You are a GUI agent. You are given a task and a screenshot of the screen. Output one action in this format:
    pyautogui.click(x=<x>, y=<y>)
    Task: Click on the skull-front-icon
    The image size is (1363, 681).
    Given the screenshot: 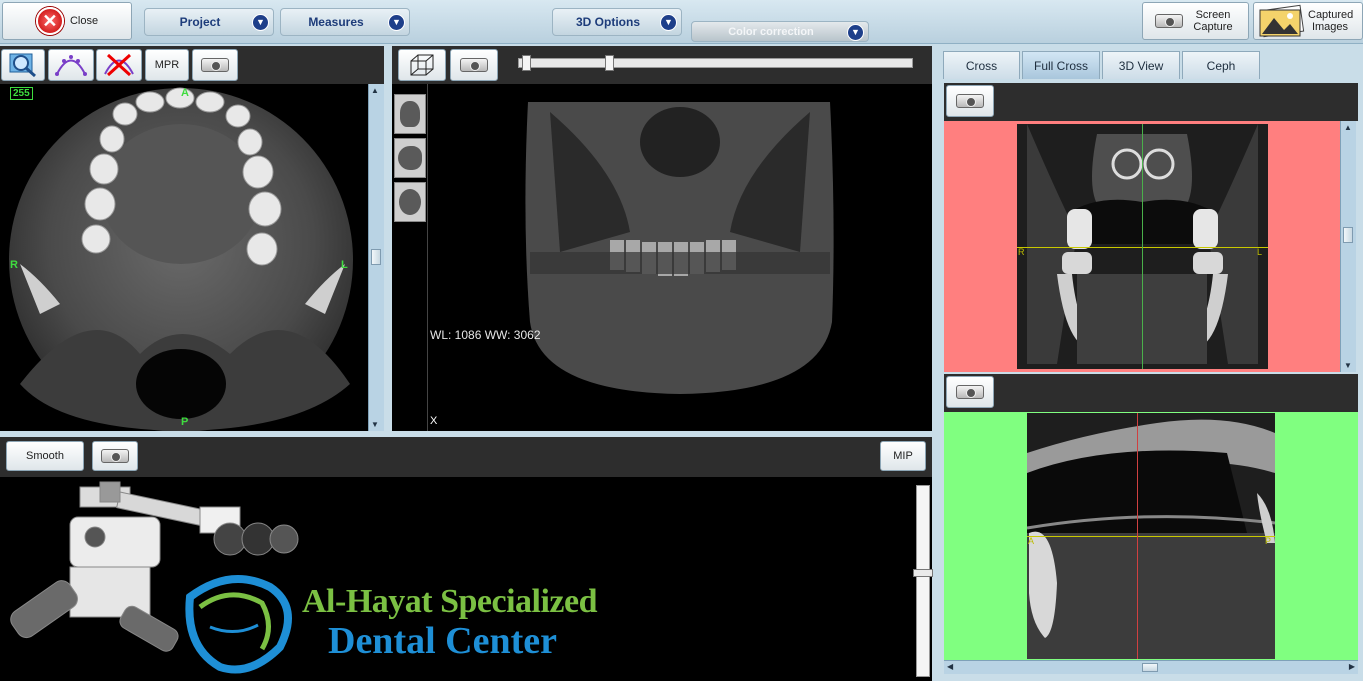 What is the action you would take?
    pyautogui.click(x=410, y=114)
    